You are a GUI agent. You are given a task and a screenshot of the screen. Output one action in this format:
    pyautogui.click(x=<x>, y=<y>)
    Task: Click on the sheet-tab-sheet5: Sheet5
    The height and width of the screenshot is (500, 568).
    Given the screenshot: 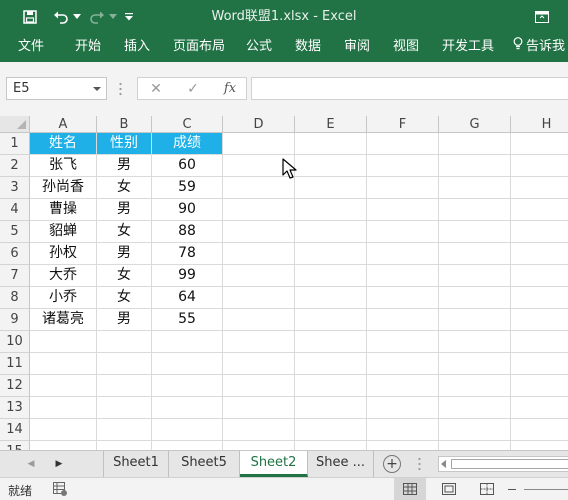 What is the action you would take?
    pyautogui.click(x=204, y=464)
    